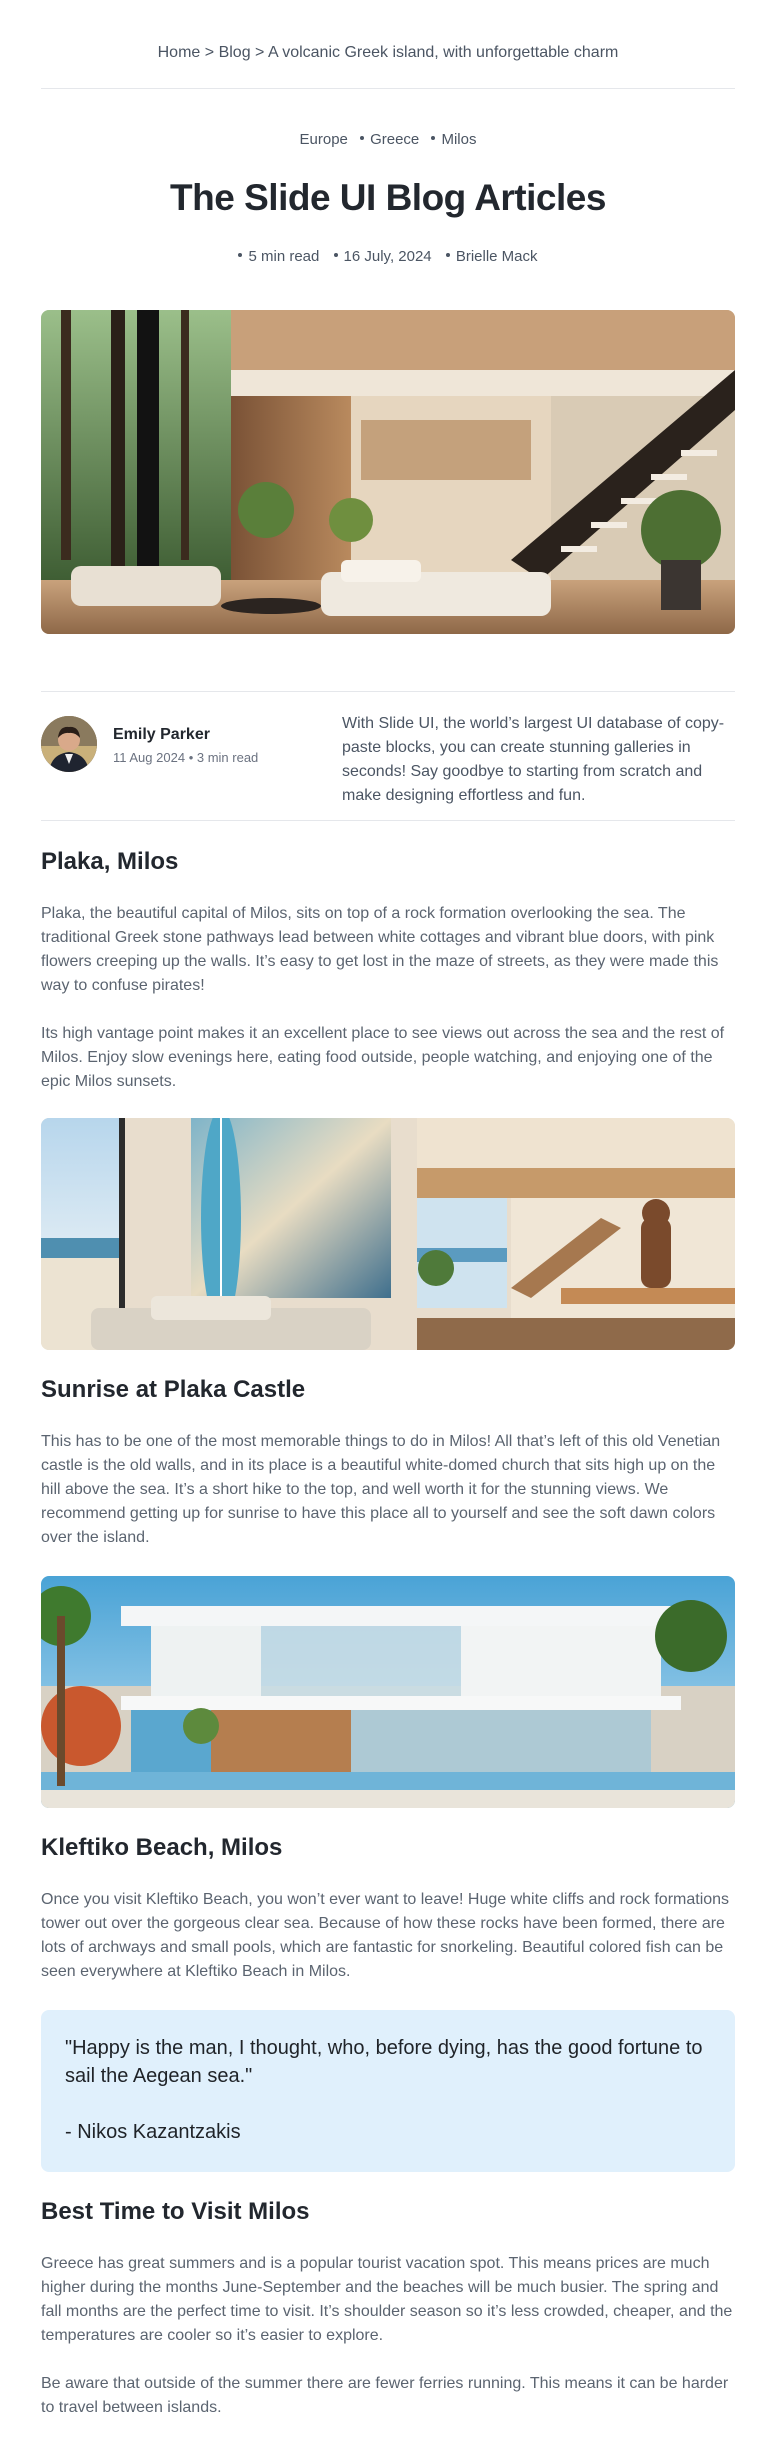 The image size is (768, 2440). What do you see at coordinates (388, 197) in the screenshot?
I see `page-title: The Slide UI Blog Articles` at bounding box center [388, 197].